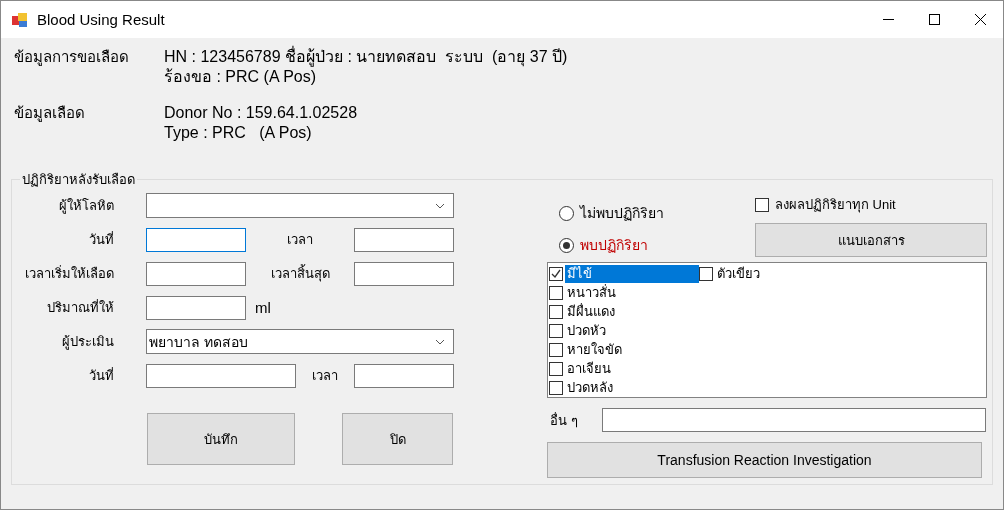  Describe the element at coordinates (624, 387) in the screenshot. I see `checklist-item: ปวดหลัง` at that location.